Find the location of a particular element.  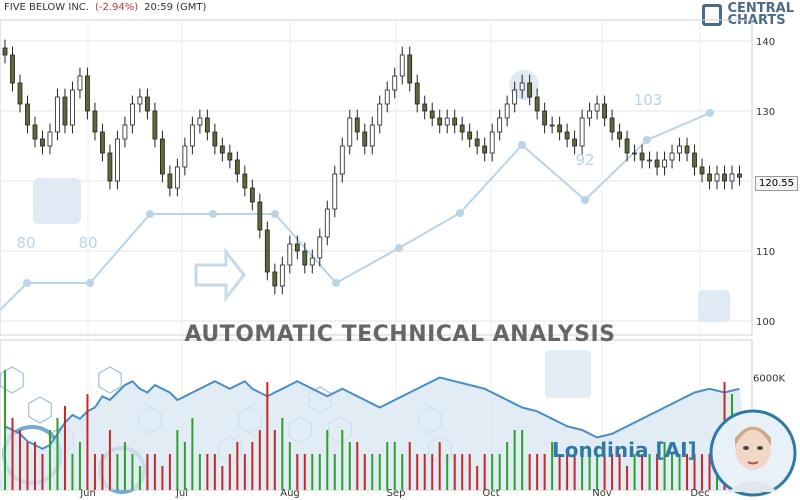

y-tick-label: 110 is located at coordinates (765, 252).